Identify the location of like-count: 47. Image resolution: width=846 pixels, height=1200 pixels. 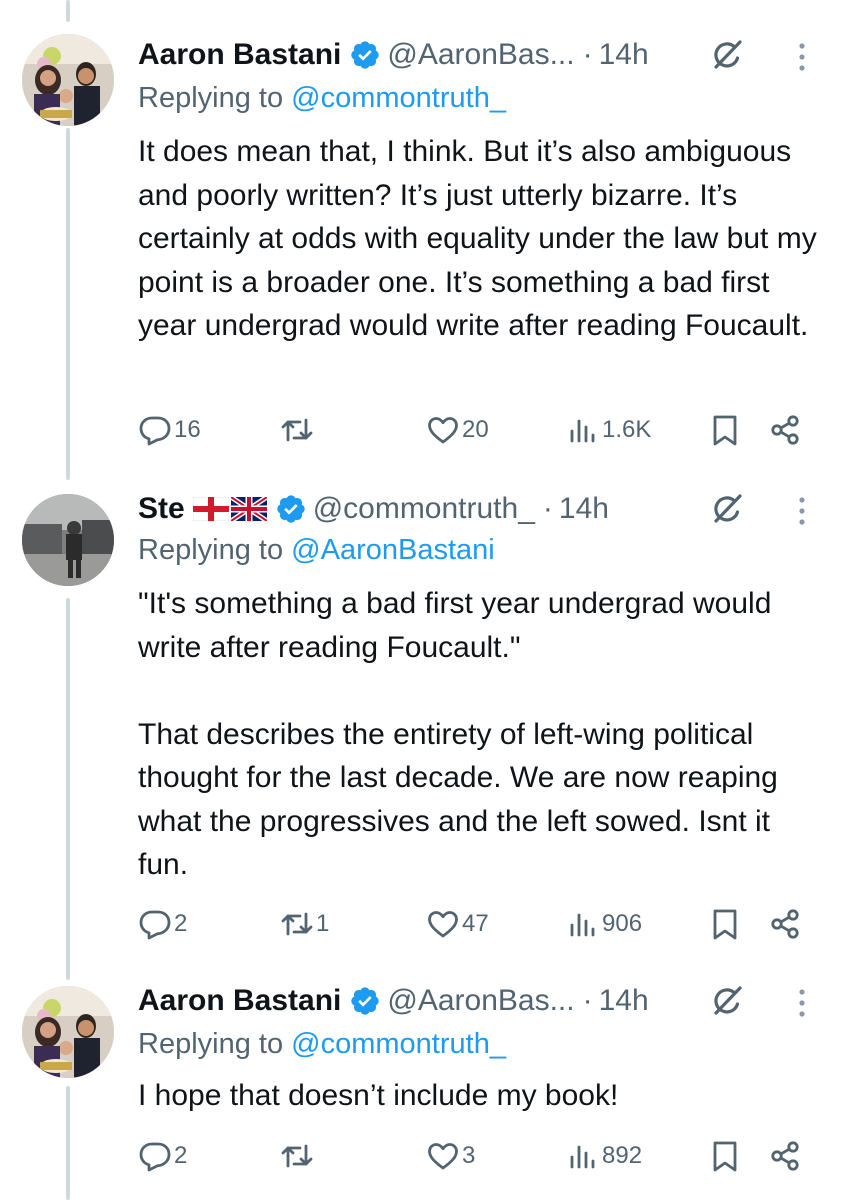
(475, 923).